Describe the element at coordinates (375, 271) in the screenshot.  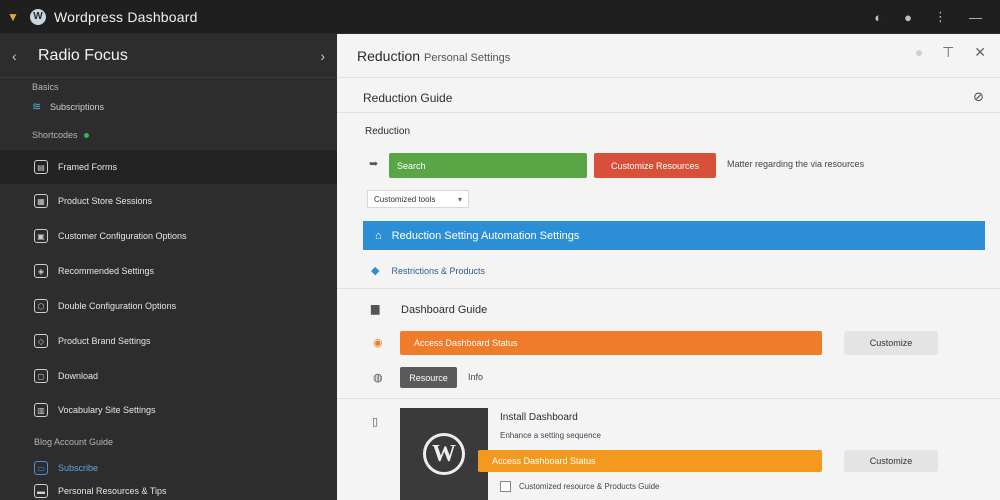
I see `bird-icon: ◆` at that location.